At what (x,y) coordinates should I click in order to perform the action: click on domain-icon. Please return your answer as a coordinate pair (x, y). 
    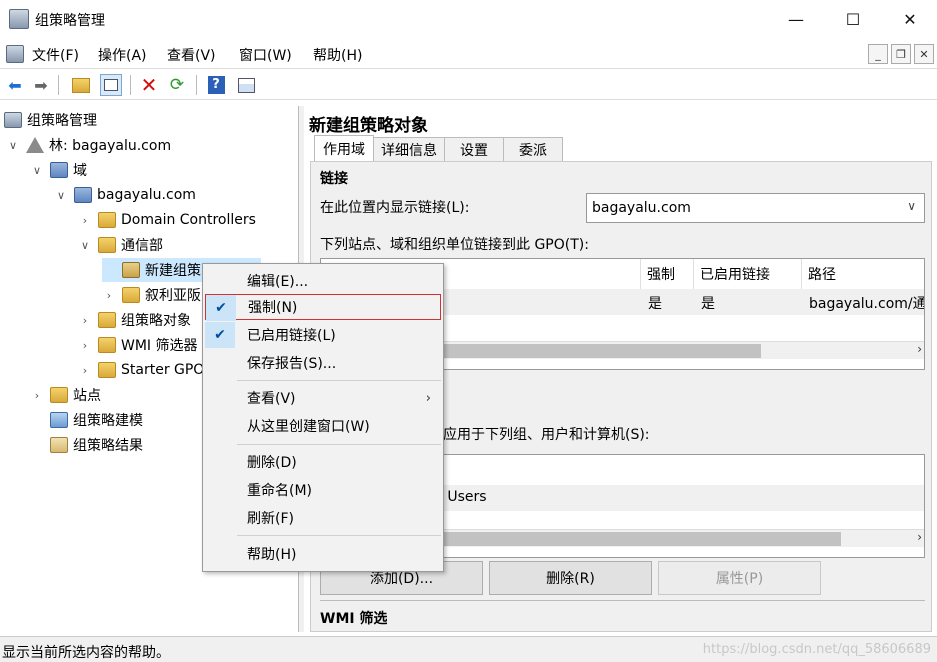
    Looking at the image, I should click on (83, 195).